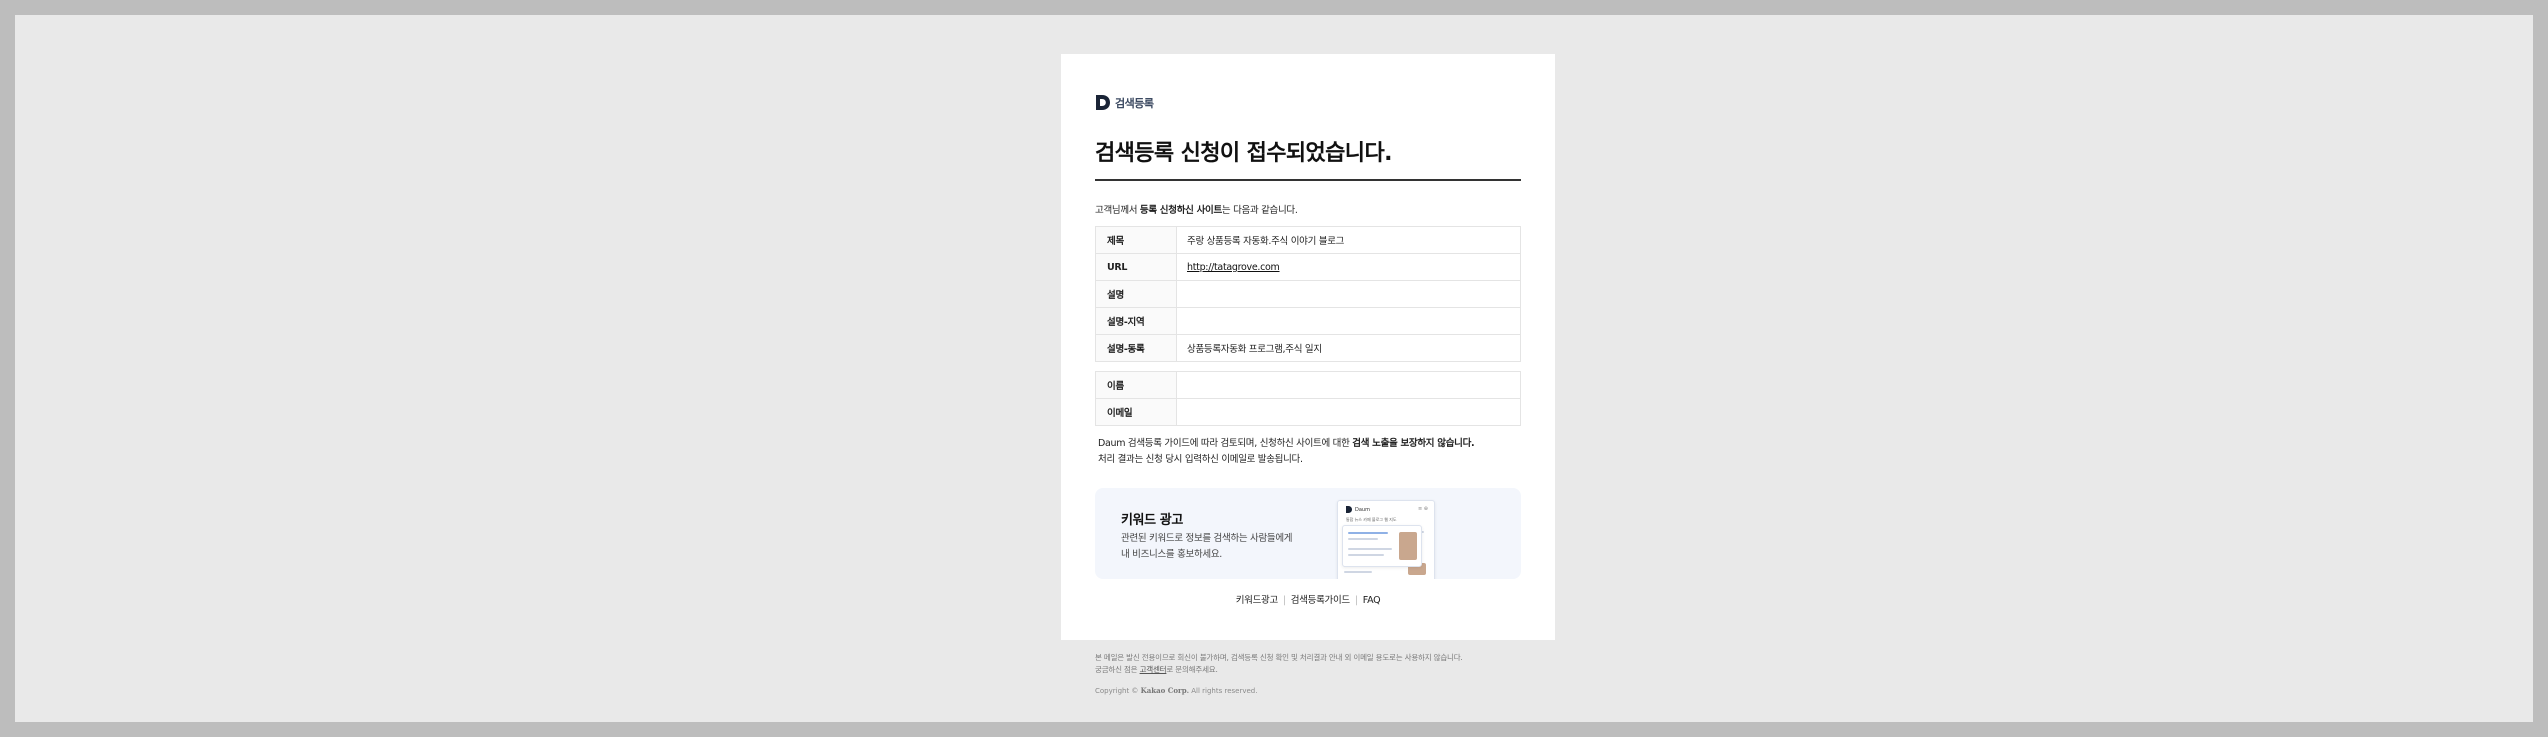  What do you see at coordinates (1308, 180) in the screenshot?
I see `title-divider` at bounding box center [1308, 180].